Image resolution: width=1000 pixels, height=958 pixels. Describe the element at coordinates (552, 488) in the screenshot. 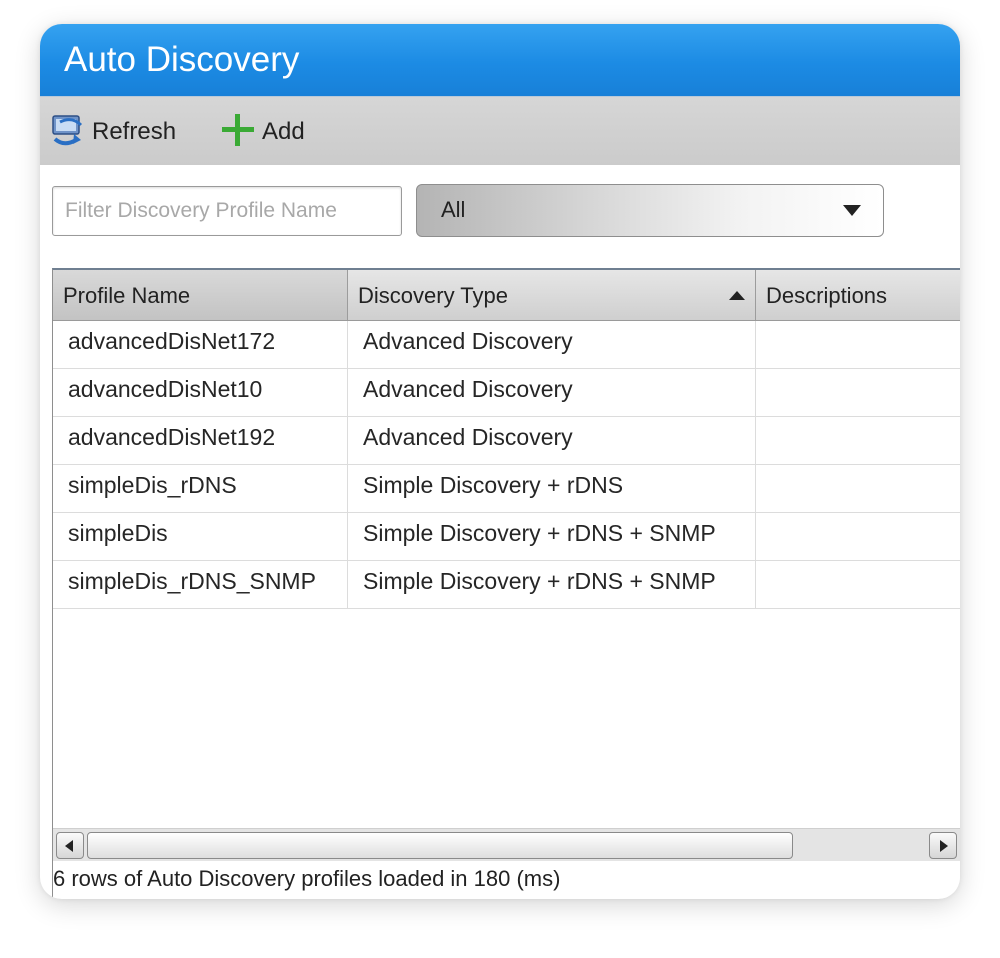

I see `cell-discovery-type: Simple Discovery + rDNS` at that location.